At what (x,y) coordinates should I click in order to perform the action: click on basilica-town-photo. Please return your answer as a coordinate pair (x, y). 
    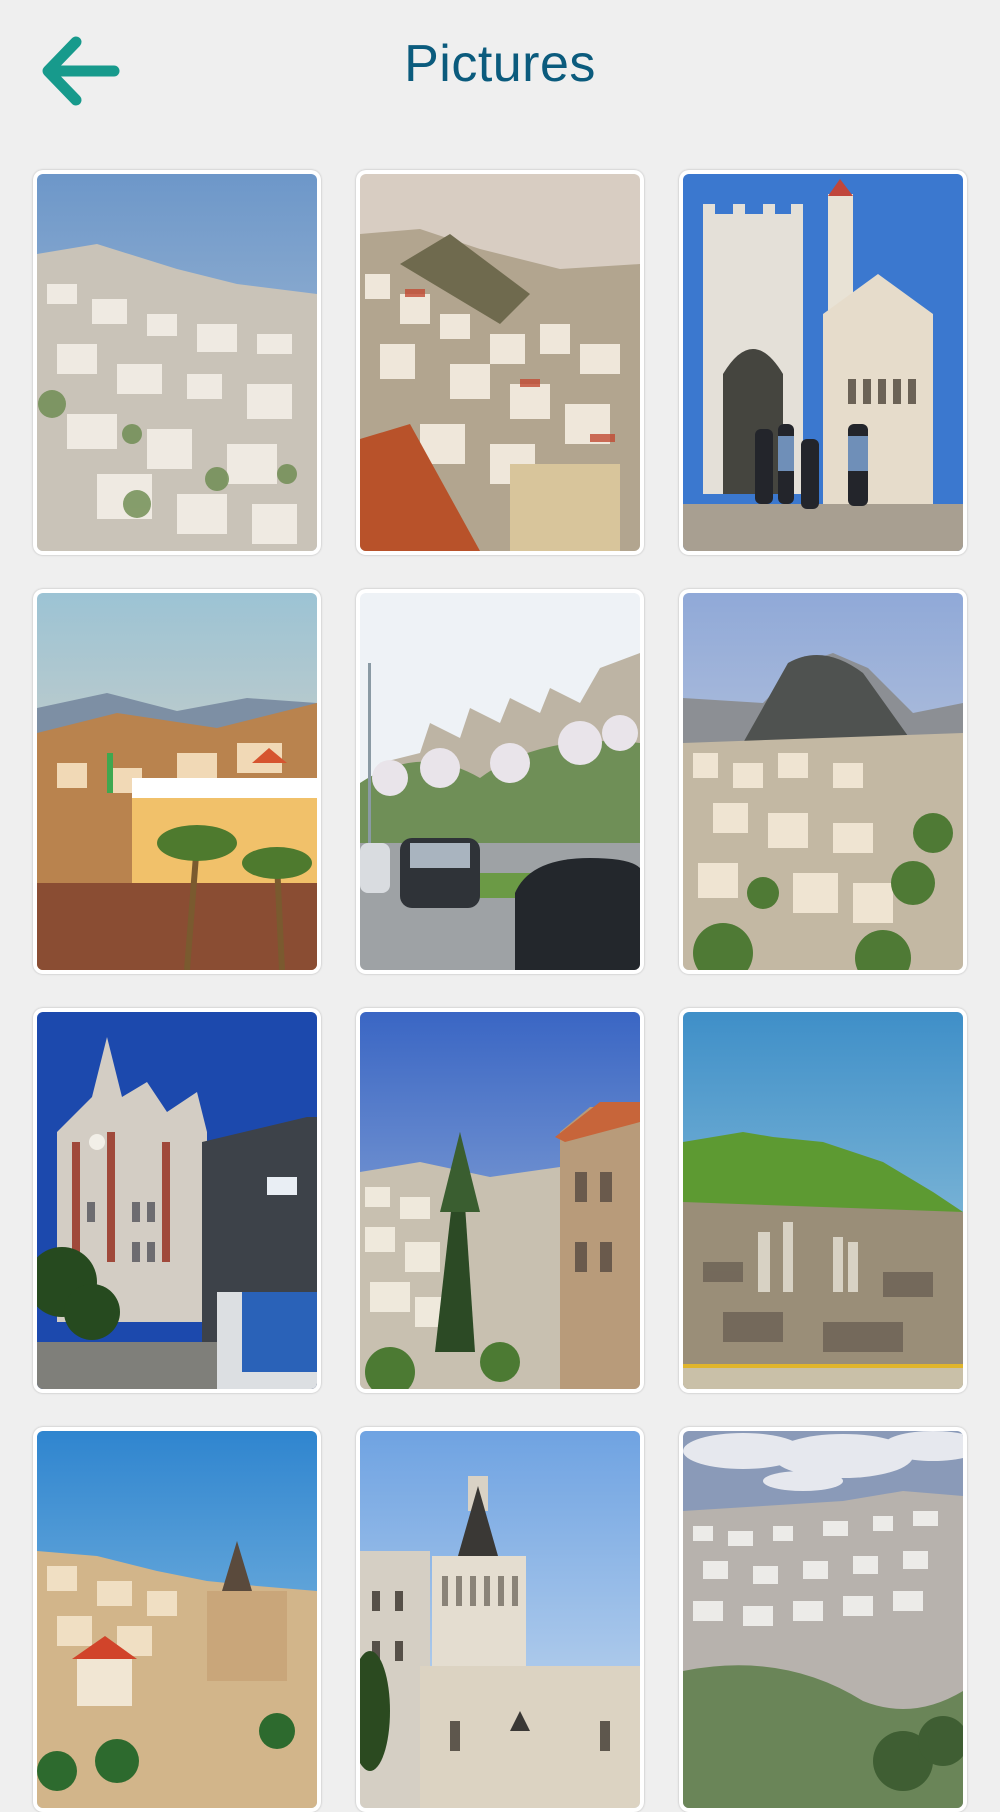
    Looking at the image, I should click on (177, 1619).